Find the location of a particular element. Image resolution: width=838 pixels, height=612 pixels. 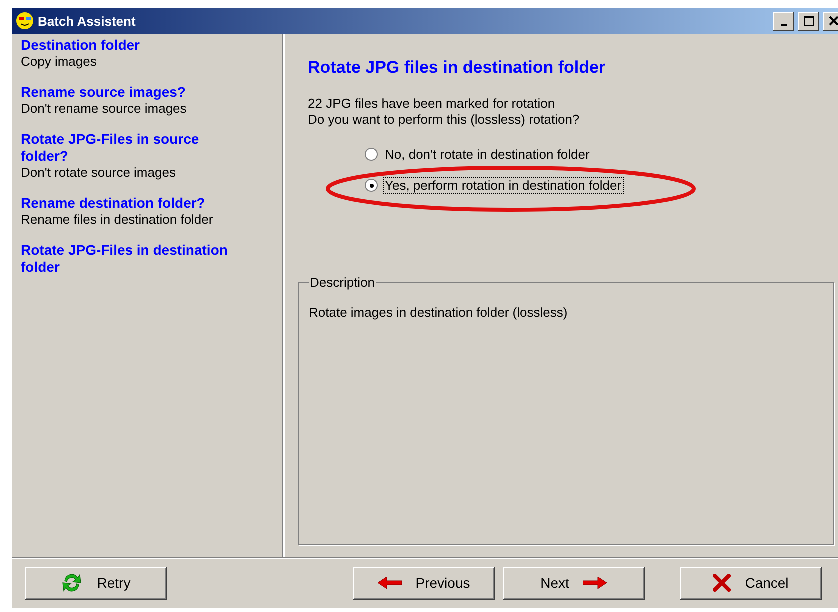

info-text: 22 JPG files have been marked for rotation is located at coordinates (432, 104).